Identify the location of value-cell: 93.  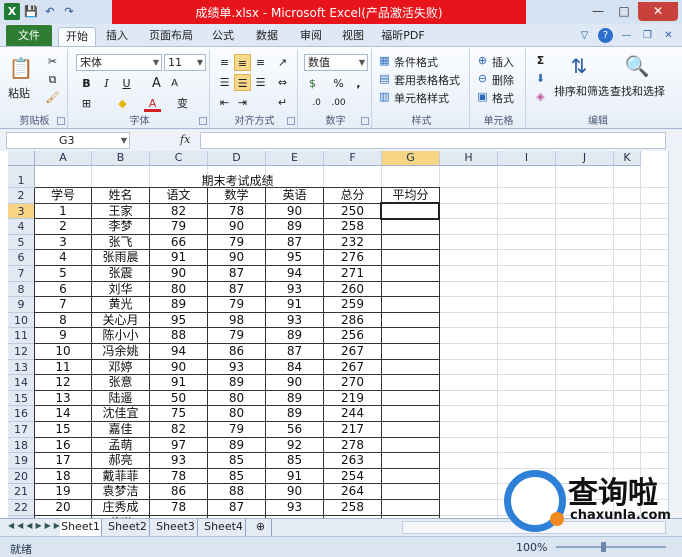
(294, 321).